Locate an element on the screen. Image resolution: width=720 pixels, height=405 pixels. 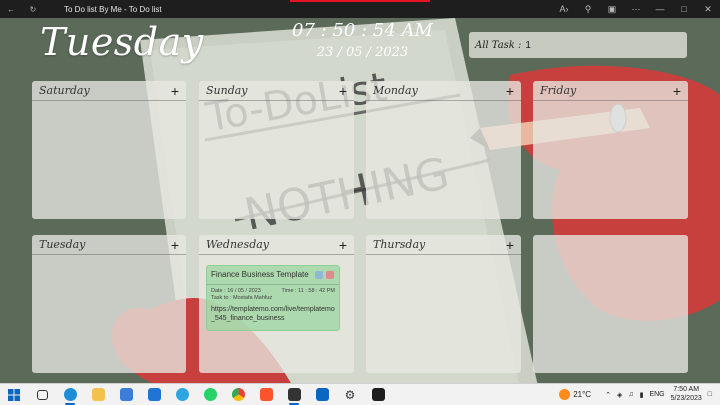
mail-icon is located at coordinates (154, 394).